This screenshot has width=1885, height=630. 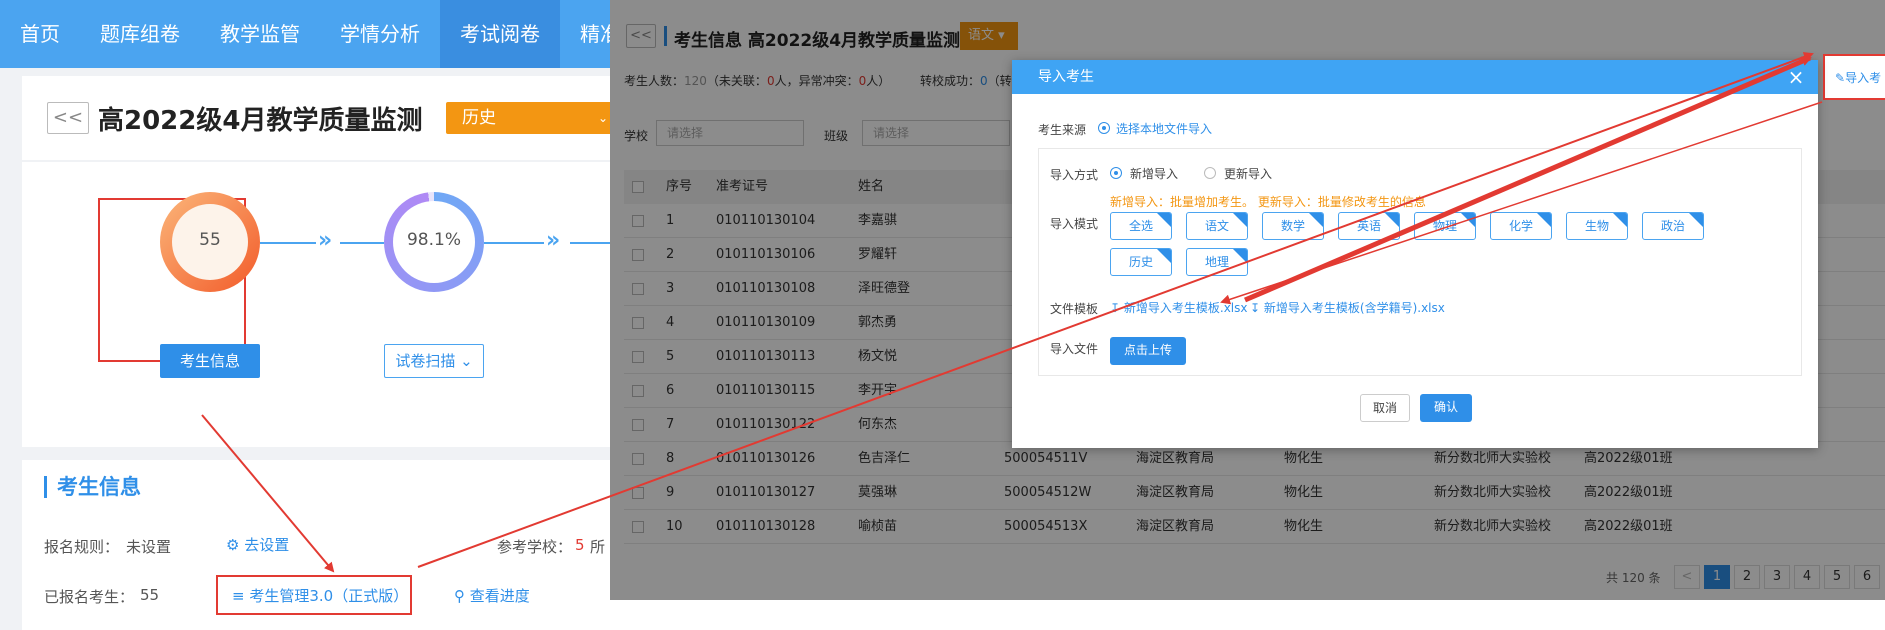 I want to click on mode-label: 导入模式, so click(x=1074, y=224).